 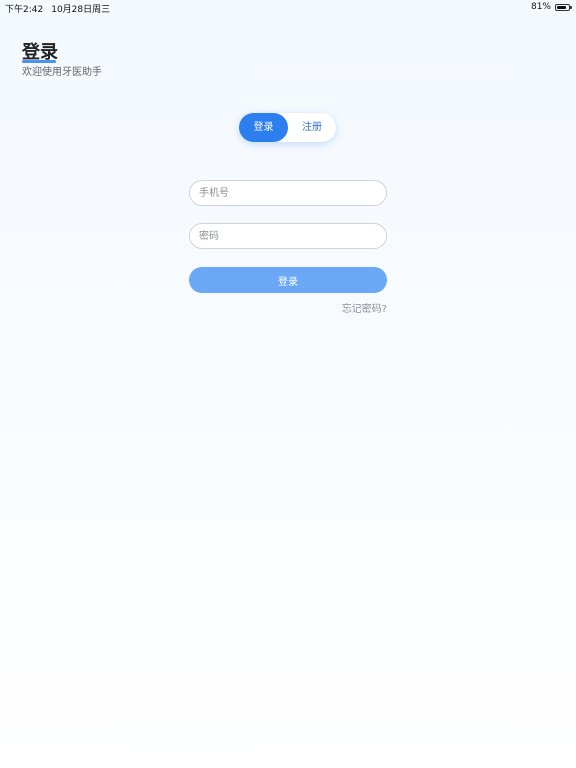 I want to click on login-register-switch: 登录 注册, so click(x=287, y=127).